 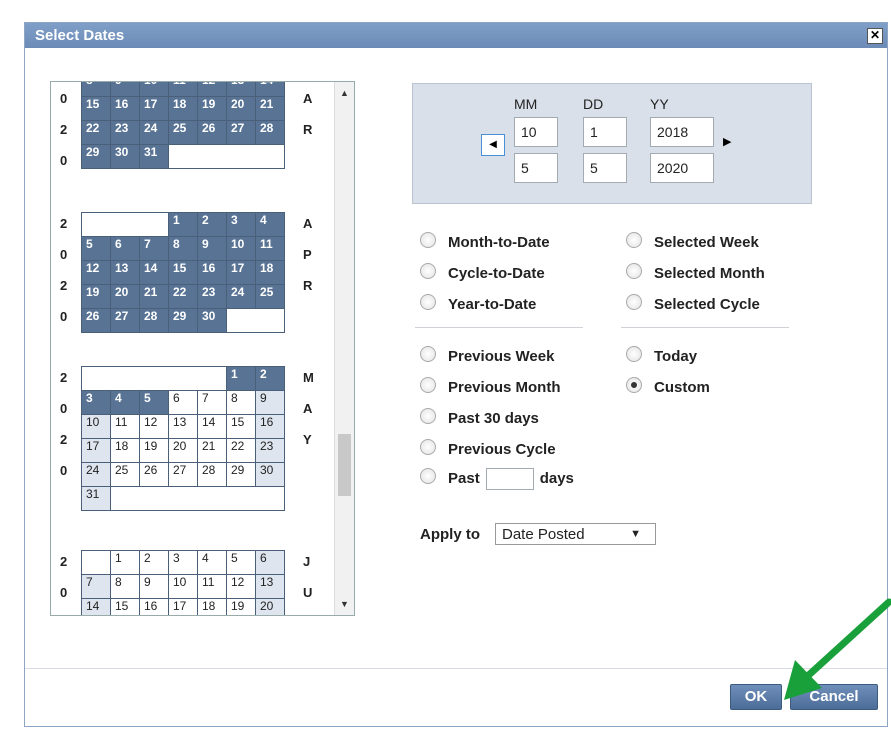 What do you see at coordinates (478, 303) in the screenshot?
I see `radio-year-to-date: Year-to-Date` at bounding box center [478, 303].